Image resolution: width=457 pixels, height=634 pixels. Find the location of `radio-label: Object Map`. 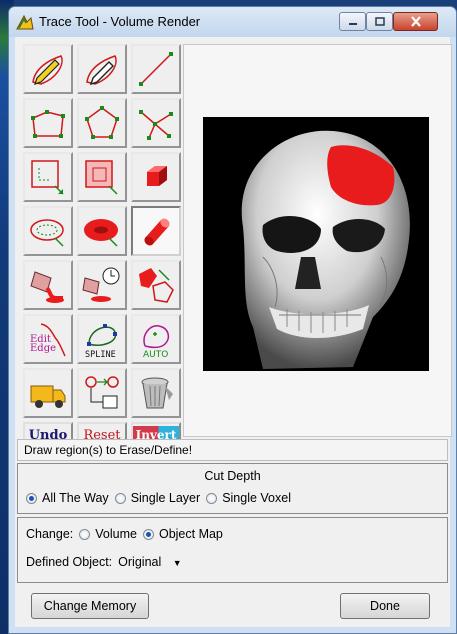

radio-label: Object Map is located at coordinates (190, 534).